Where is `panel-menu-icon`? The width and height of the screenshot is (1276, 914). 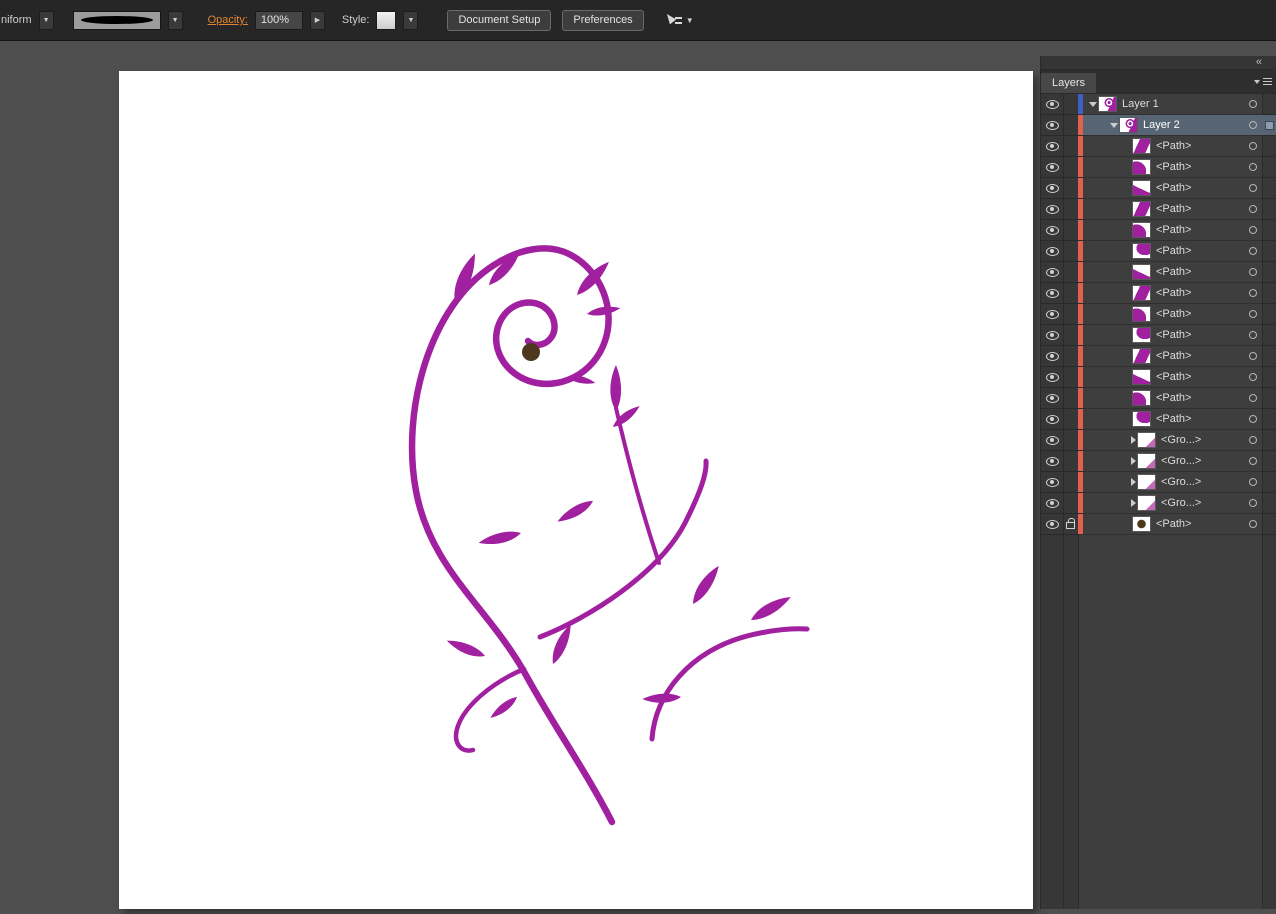 panel-menu-icon is located at coordinates (1265, 81).